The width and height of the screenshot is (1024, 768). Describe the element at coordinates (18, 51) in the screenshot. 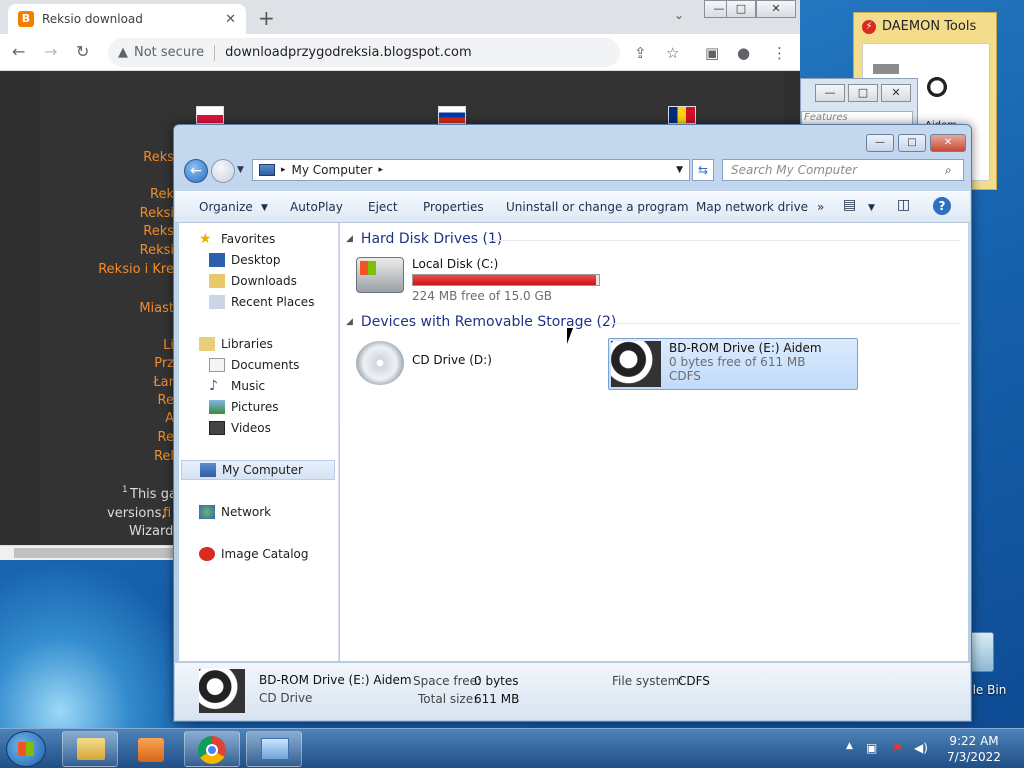

I see `back-arrow-icon: ←` at that location.